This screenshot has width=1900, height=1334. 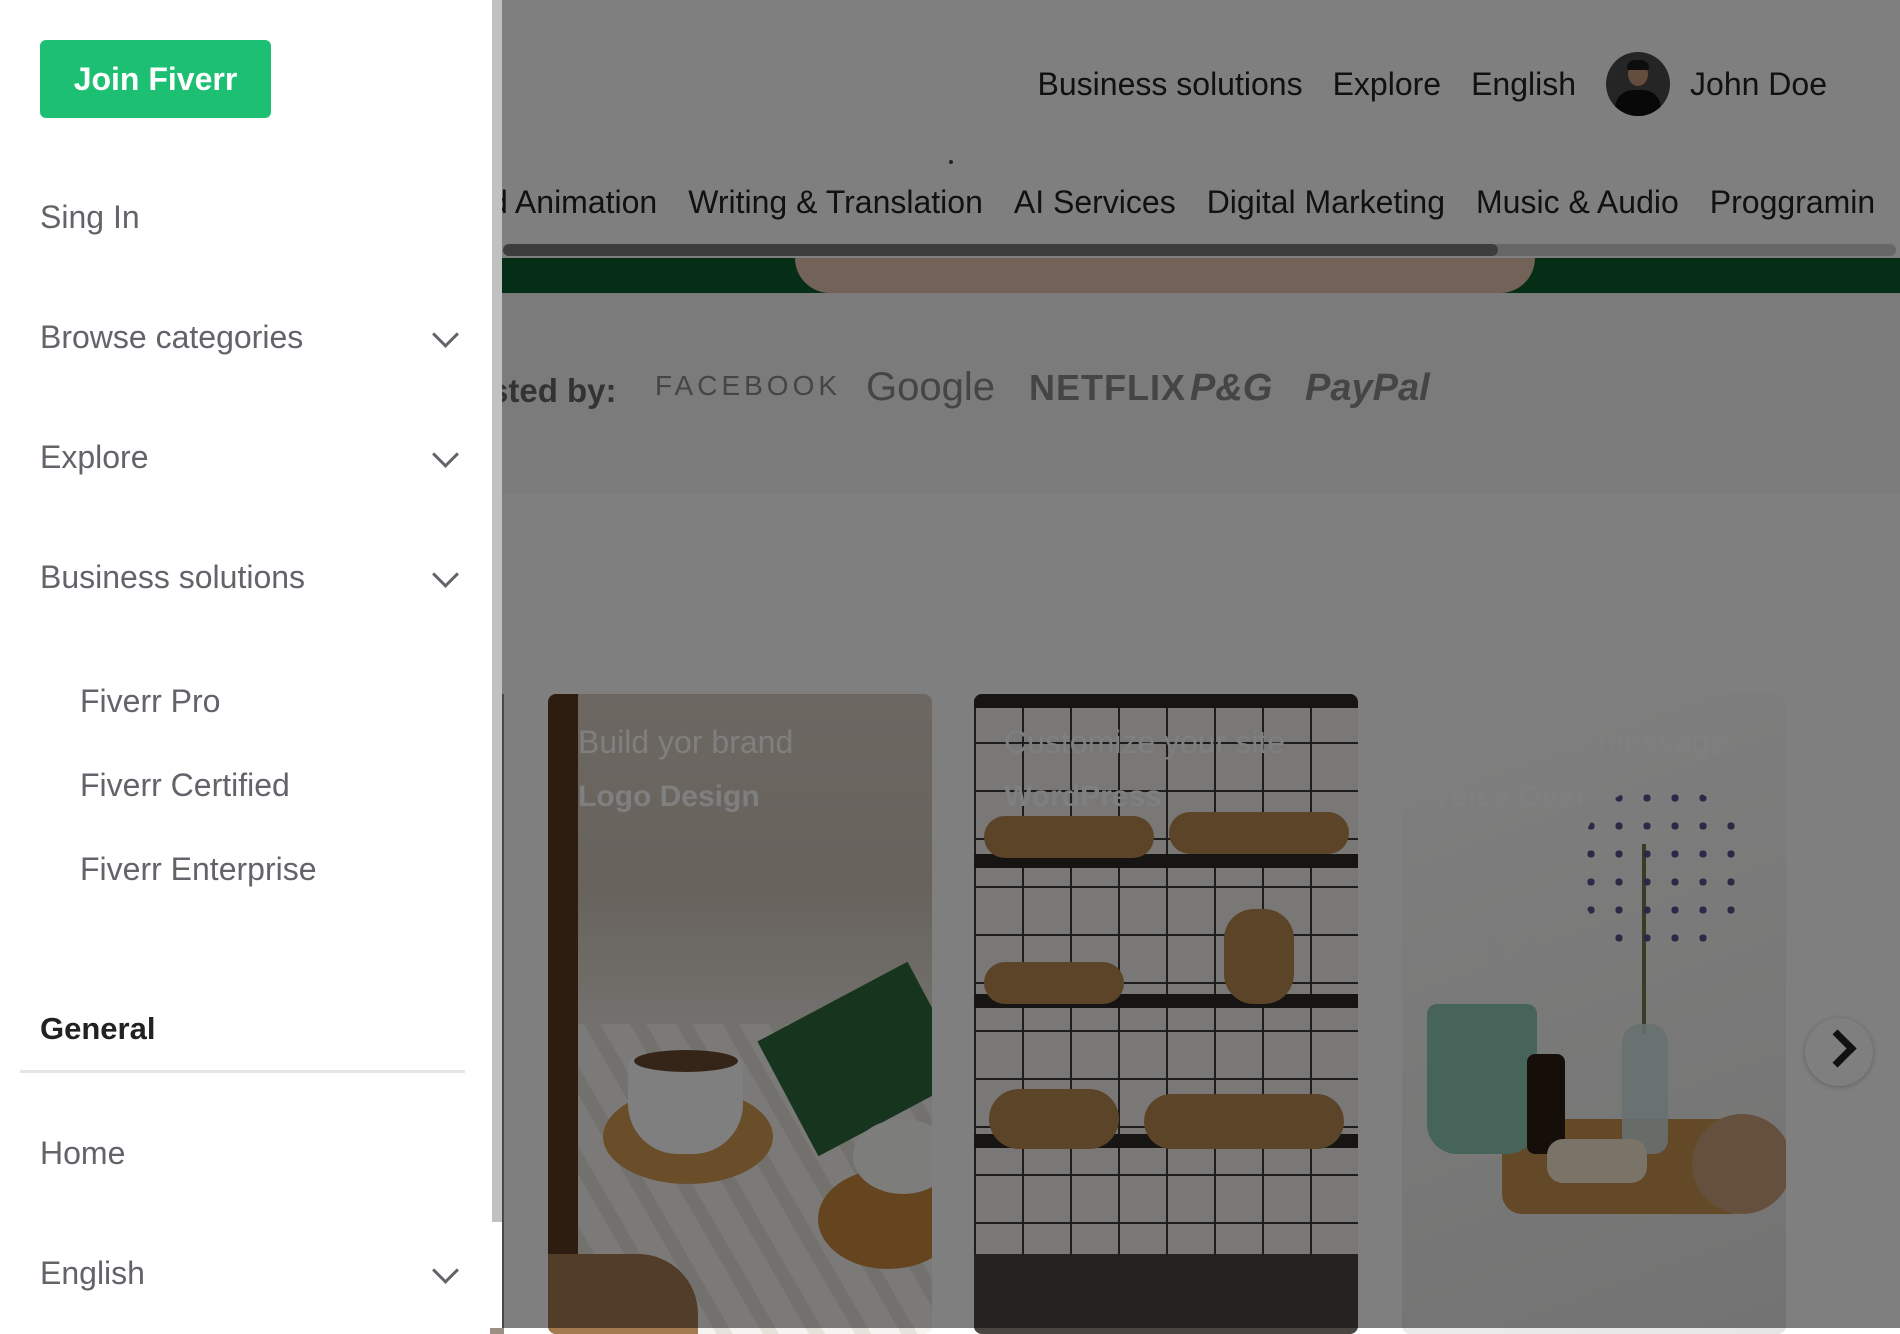 What do you see at coordinates (172, 577) in the screenshot?
I see `business-solutions-item: Business solutions` at bounding box center [172, 577].